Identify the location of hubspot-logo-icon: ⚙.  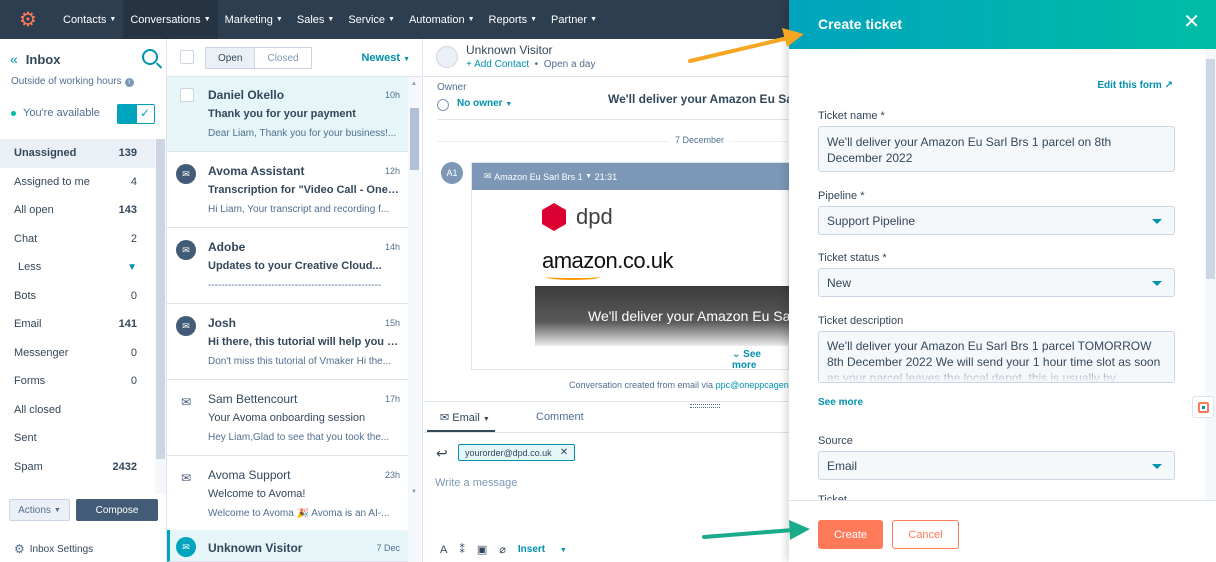
(28, 19).